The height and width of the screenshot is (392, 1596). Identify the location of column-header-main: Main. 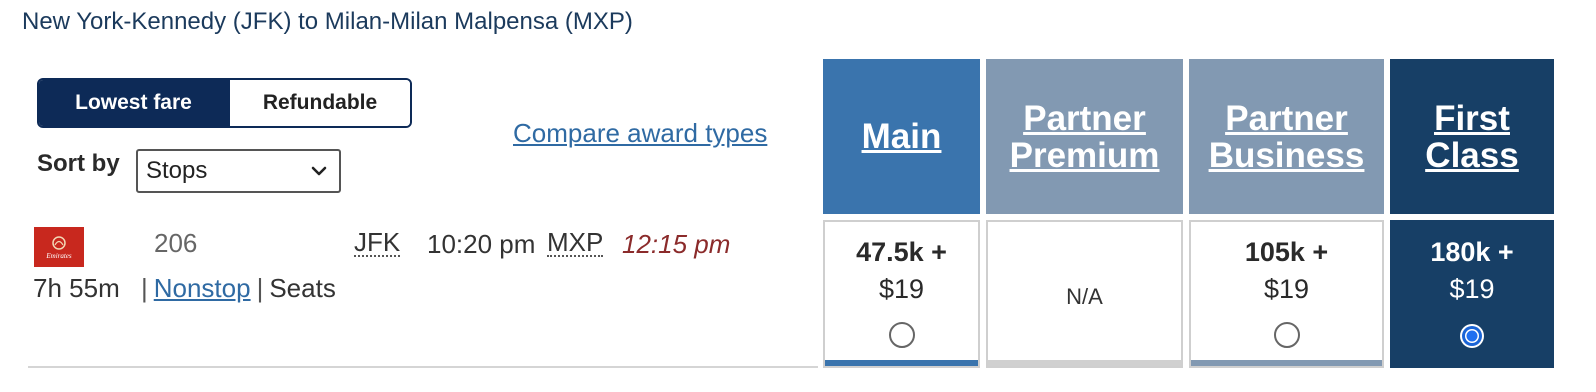
(901, 136).